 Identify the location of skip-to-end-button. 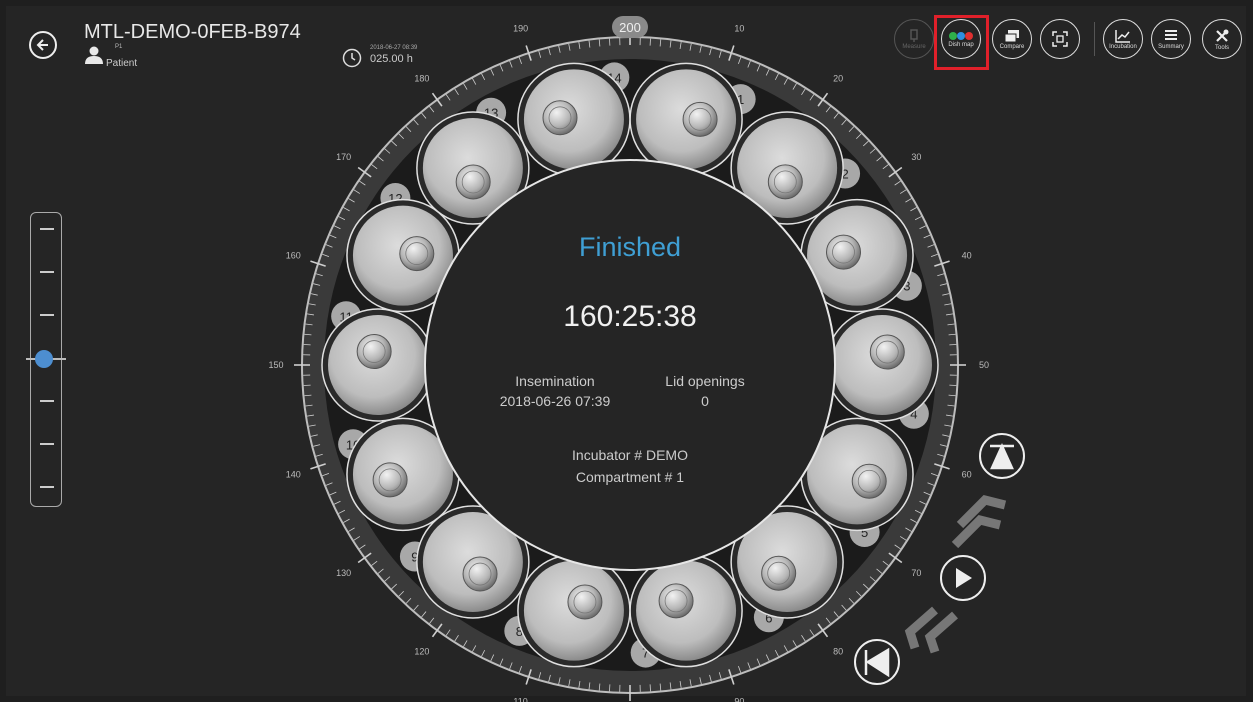
(1002, 456).